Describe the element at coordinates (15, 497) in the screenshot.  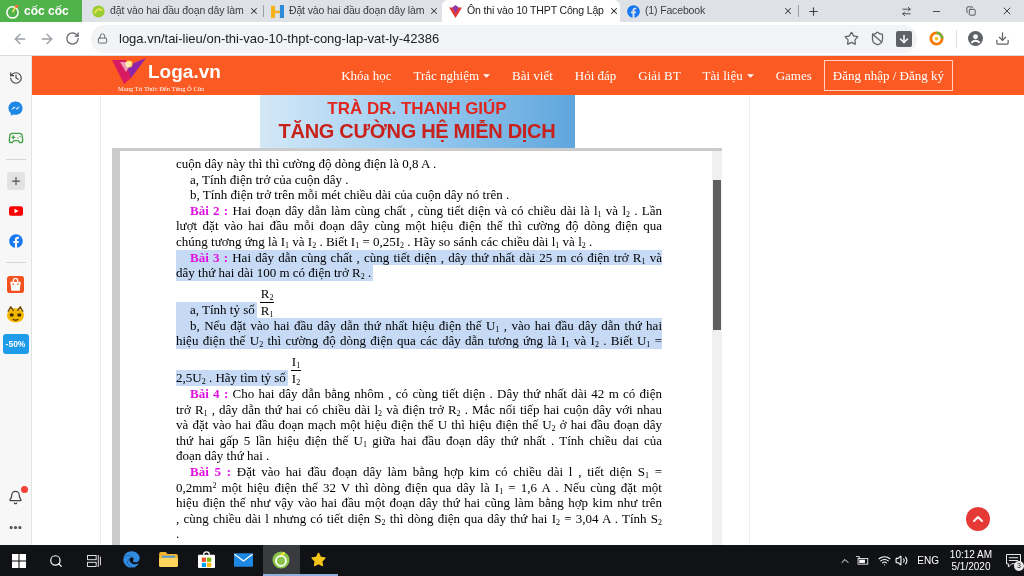
I see `bell-icon` at that location.